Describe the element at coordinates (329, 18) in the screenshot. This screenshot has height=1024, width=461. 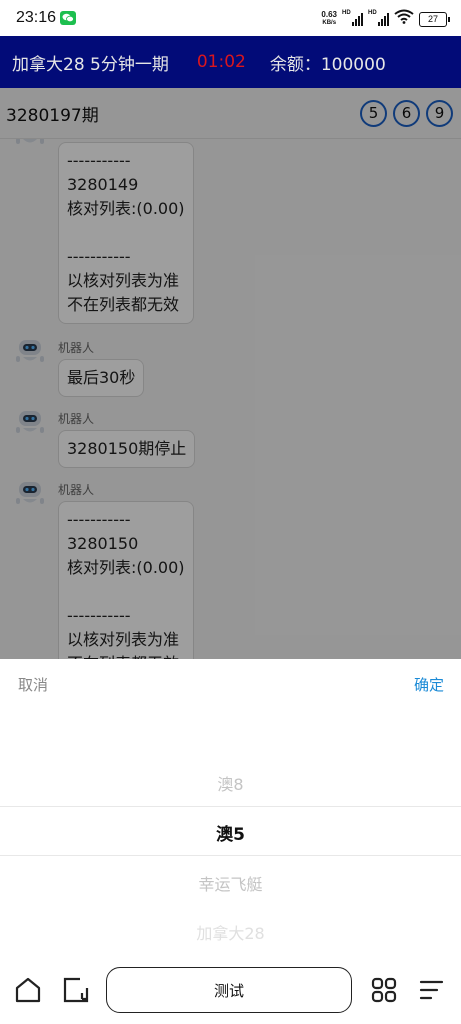
I see `network-speed: 0.63 KB/s` at that location.